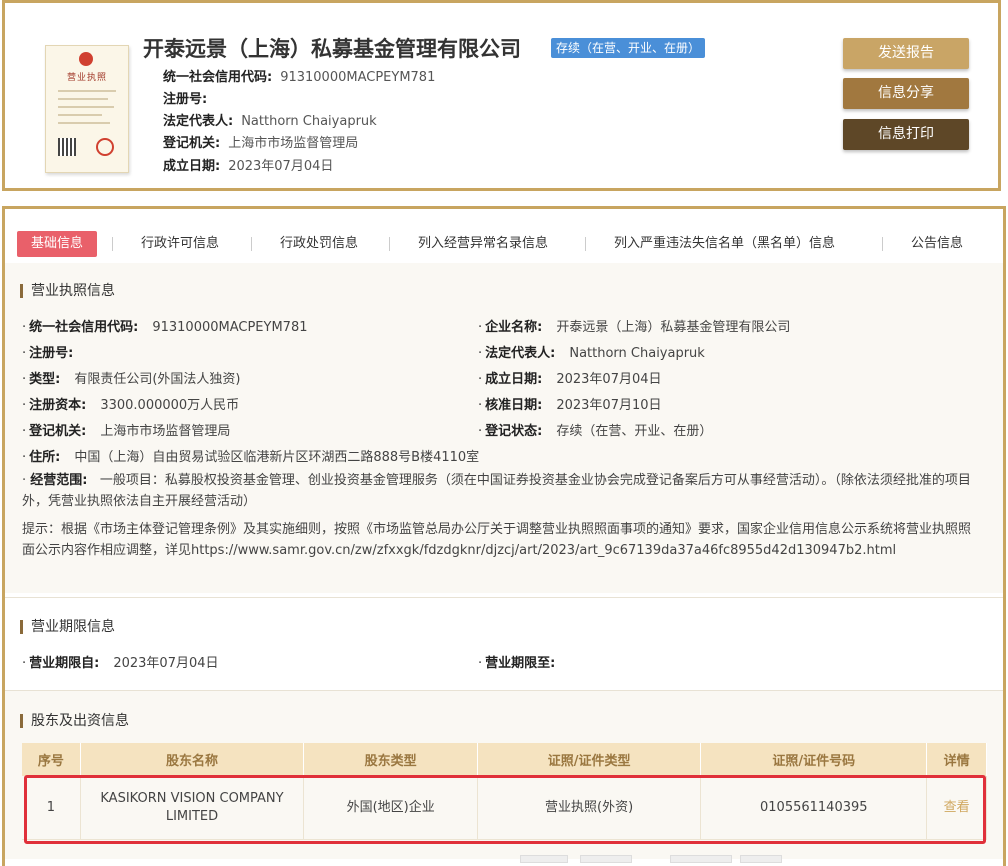 Image resolution: width=1008 pixels, height=866 pixels. What do you see at coordinates (165, 327) in the screenshot?
I see `field-credit-code: · 统一社会信用代码: 91310000MACPEYM781` at bounding box center [165, 327].